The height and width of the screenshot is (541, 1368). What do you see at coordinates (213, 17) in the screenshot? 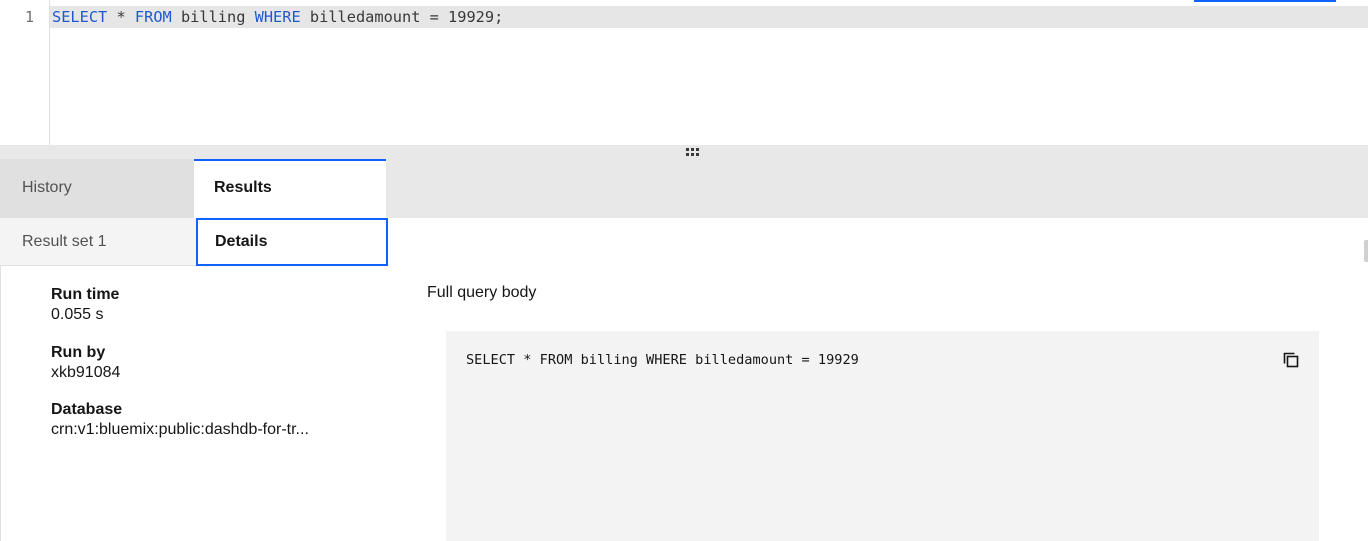
I see `code-table: billing` at bounding box center [213, 17].